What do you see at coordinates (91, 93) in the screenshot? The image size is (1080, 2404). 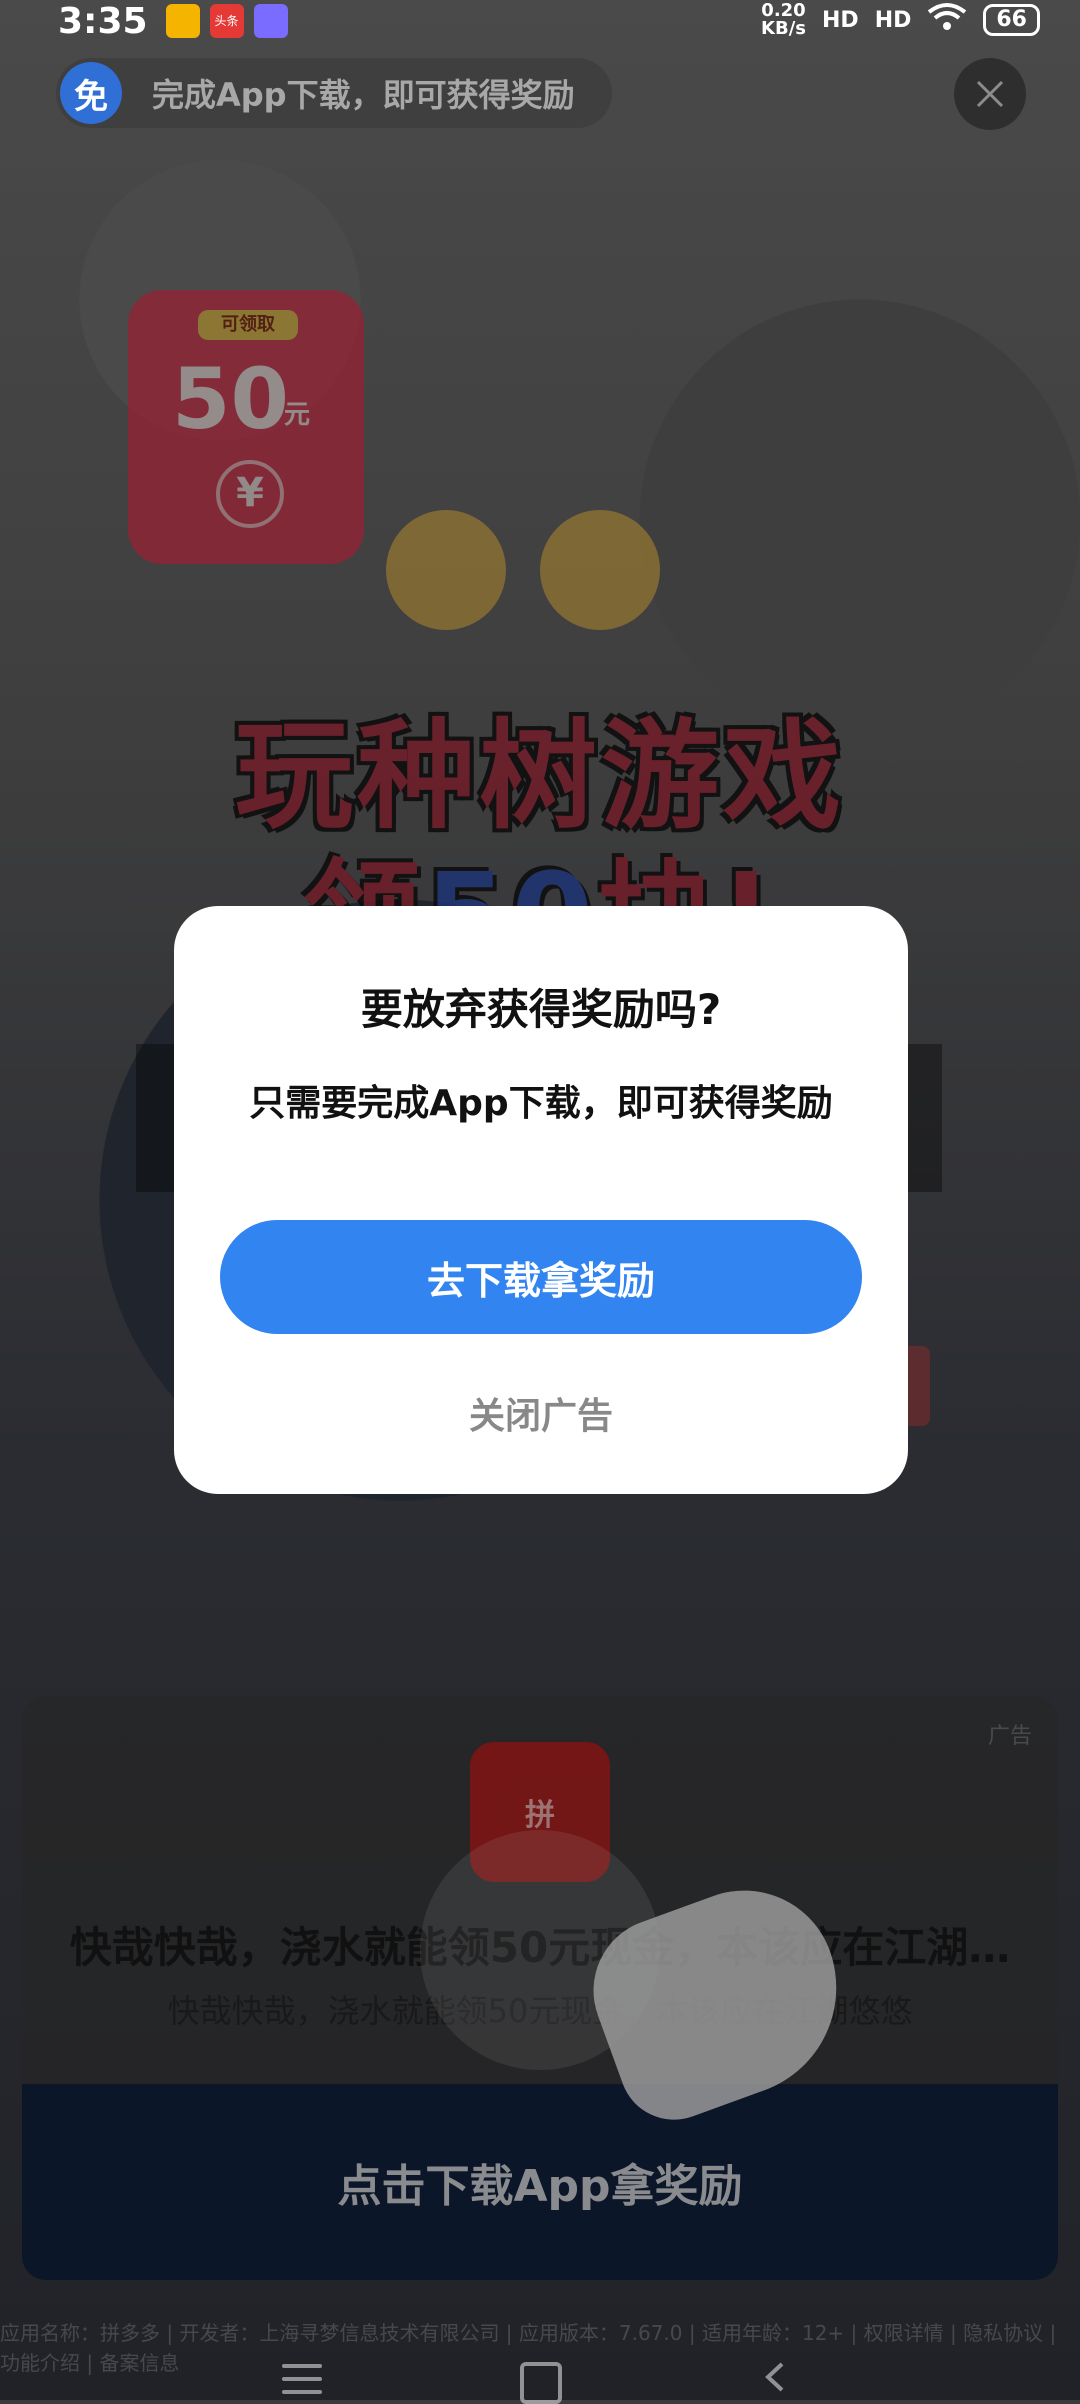 I see `free-badge-icon: 免` at bounding box center [91, 93].